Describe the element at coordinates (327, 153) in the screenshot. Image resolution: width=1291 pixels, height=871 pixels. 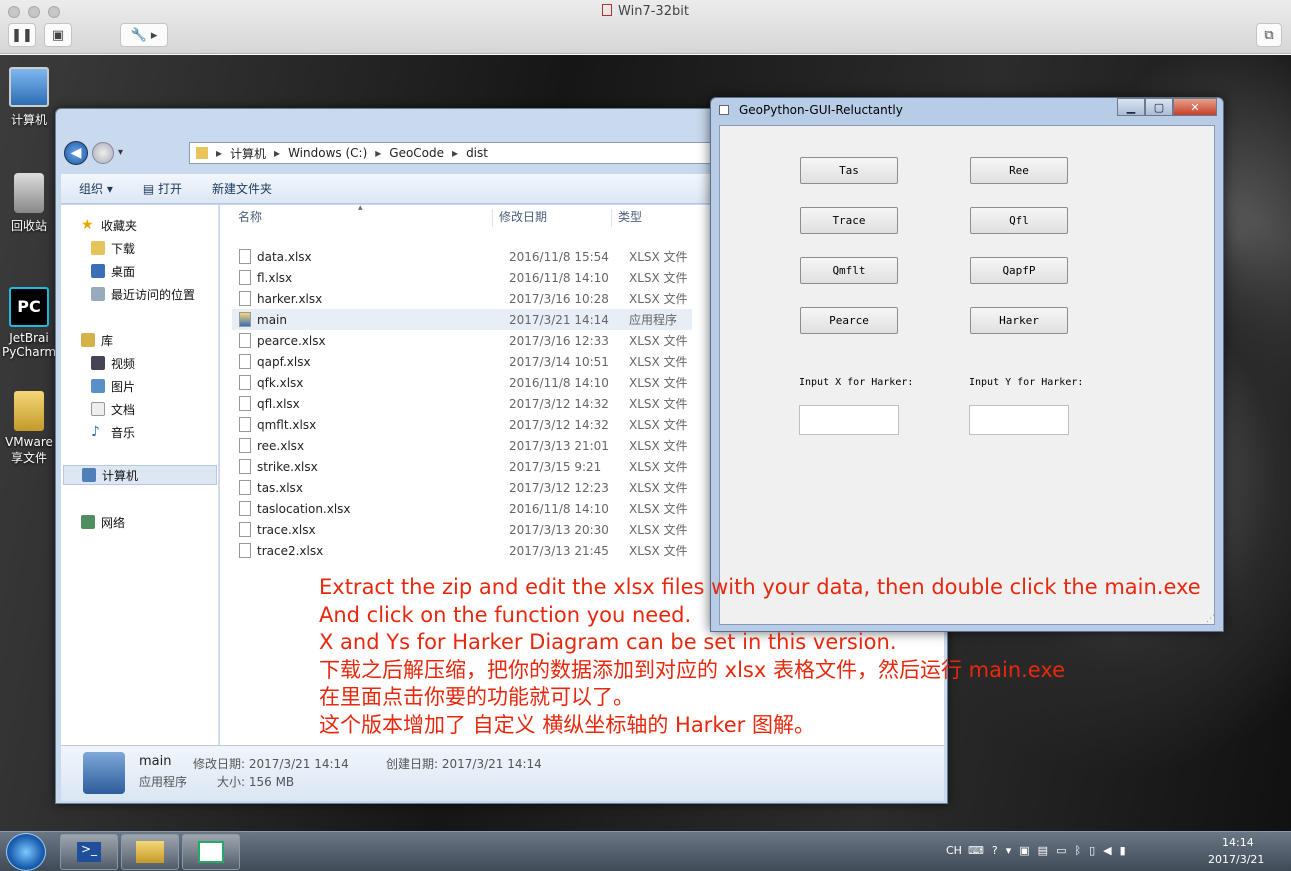
I see `breadcrumb-drive: Windows (C:)` at that location.